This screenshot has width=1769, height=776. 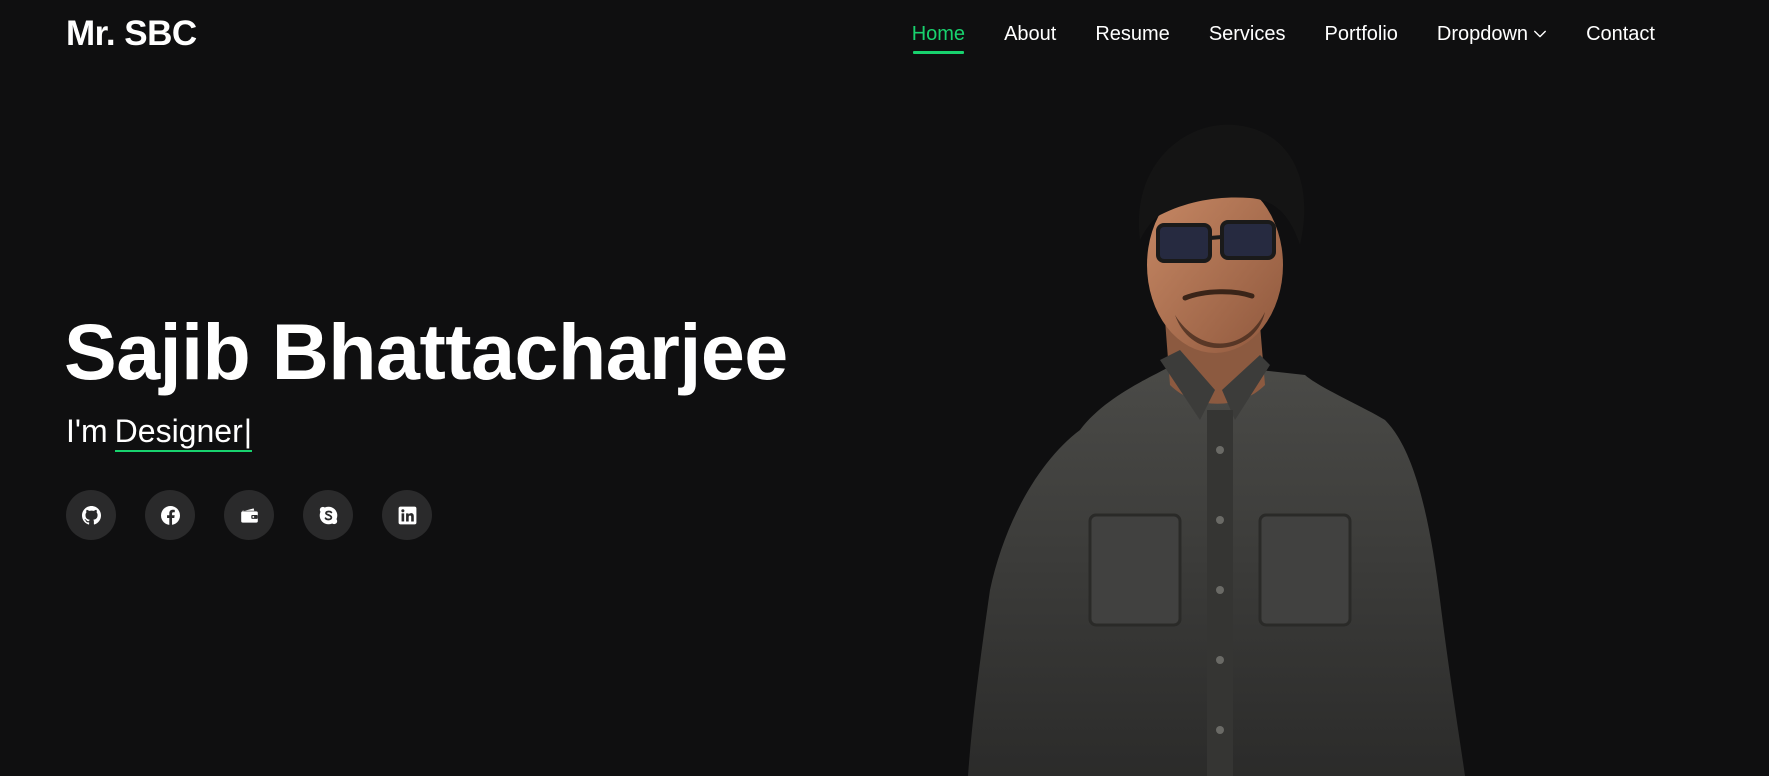 I want to click on nav-item-label: Dropdown, so click(x=1482, y=33).